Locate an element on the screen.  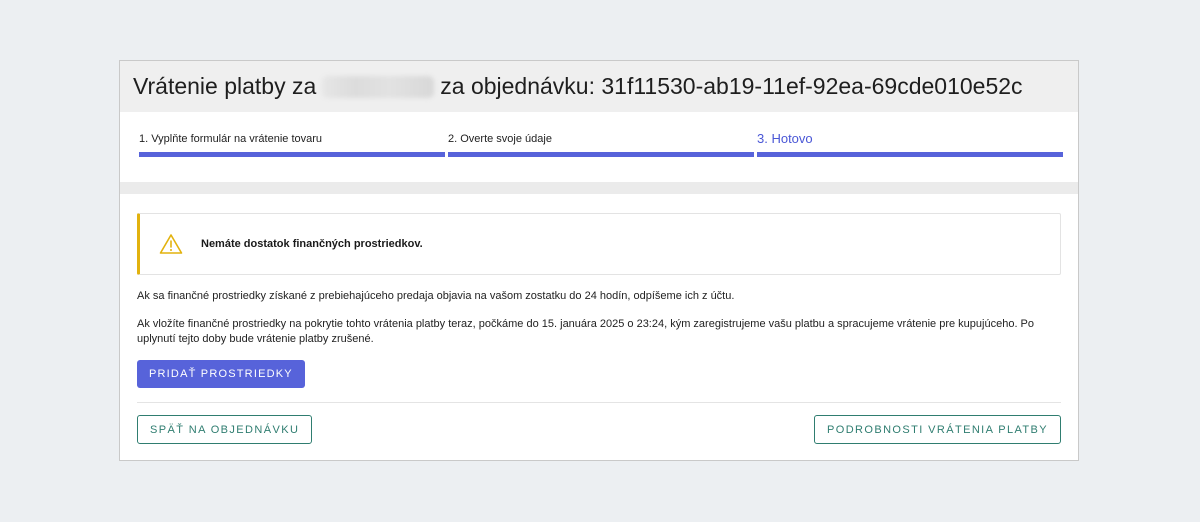
title-prefix: Vrátenie platby za is located at coordinates (225, 86).